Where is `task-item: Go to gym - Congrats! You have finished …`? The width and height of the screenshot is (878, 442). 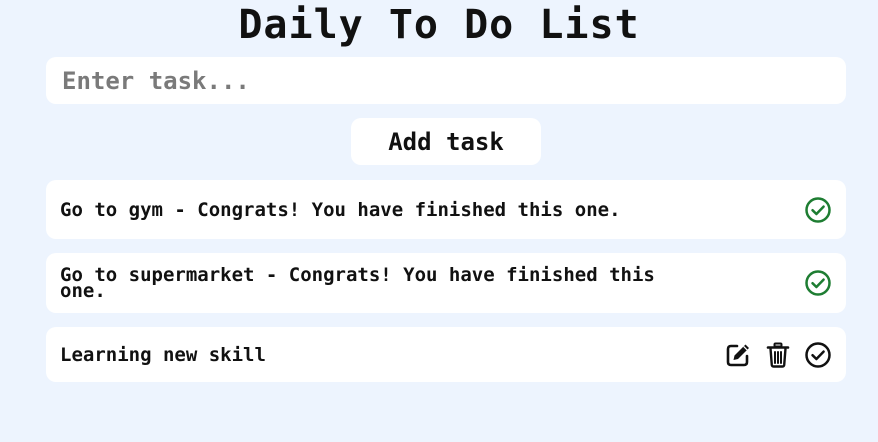
task-item: Go to gym - Congrats! You have finished … is located at coordinates (446, 209).